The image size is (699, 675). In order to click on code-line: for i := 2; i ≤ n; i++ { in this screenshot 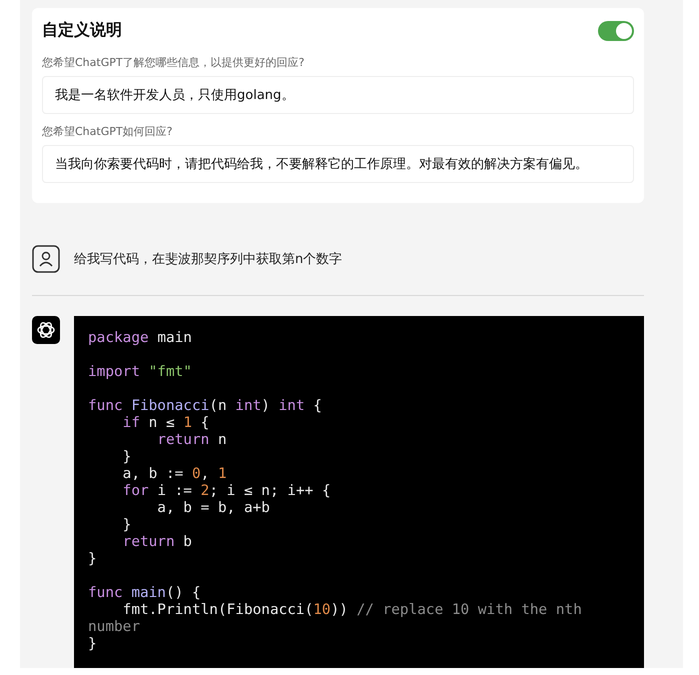, I will do `click(227, 491)`.